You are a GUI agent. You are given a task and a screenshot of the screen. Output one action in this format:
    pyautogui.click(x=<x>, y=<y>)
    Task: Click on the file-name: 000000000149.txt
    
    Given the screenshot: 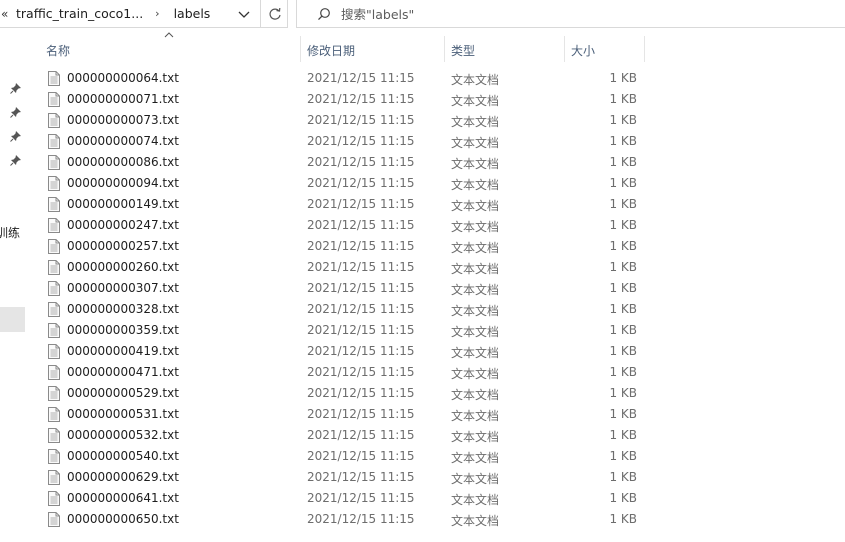 What is the action you would take?
    pyautogui.click(x=123, y=204)
    